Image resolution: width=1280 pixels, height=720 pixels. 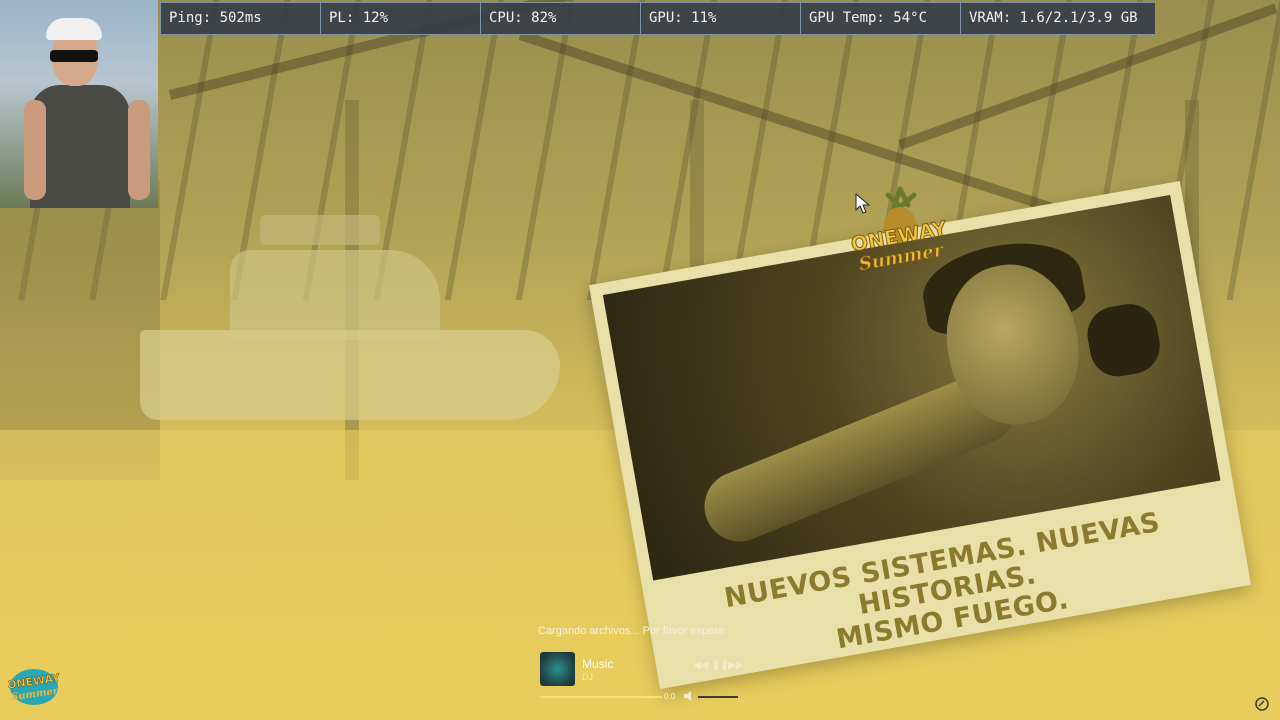 What do you see at coordinates (401, 18) in the screenshot?
I see `stat-packet-loss: PL: 12%` at bounding box center [401, 18].